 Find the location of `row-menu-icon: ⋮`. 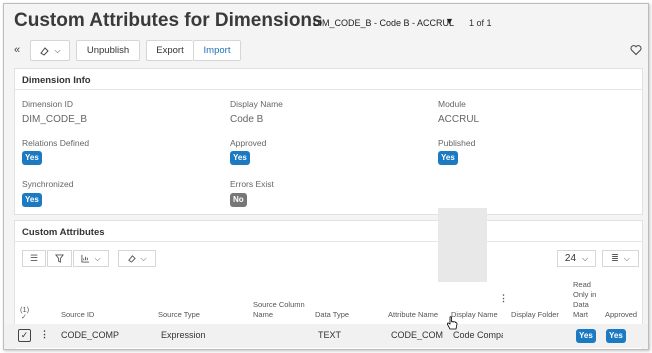

row-menu-icon: ⋮ is located at coordinates (44, 334).